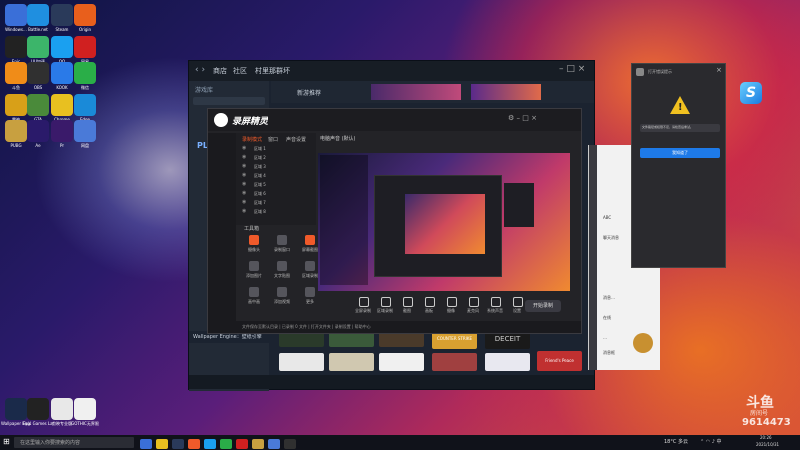  What do you see at coordinates (273, 139) in the screenshot?
I see `menu-tab-window: 窗口` at bounding box center [273, 139].